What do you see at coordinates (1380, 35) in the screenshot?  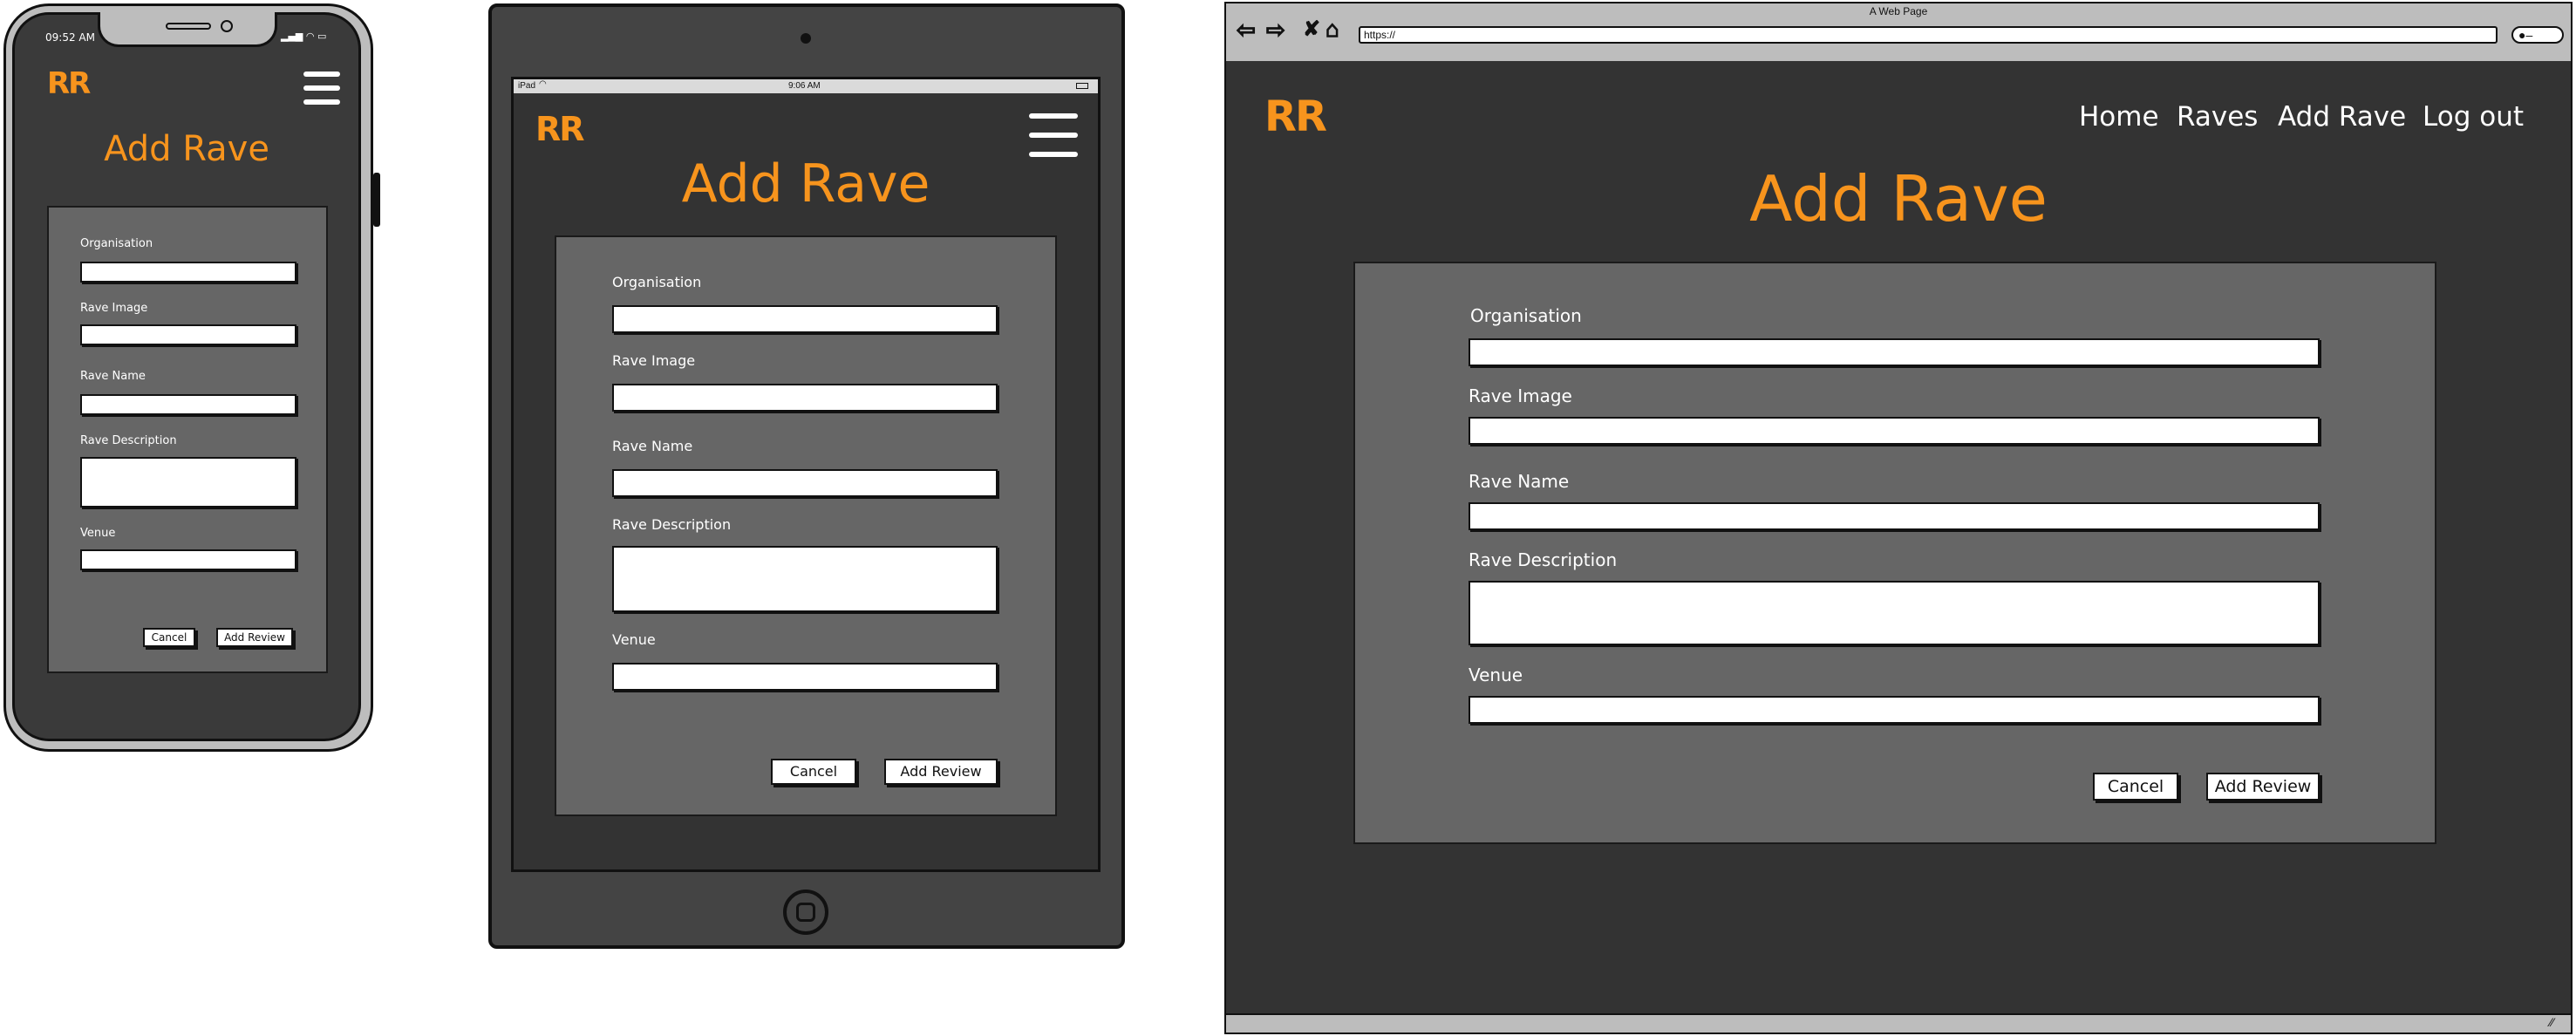 I see `address-bar-url: https://` at bounding box center [1380, 35].